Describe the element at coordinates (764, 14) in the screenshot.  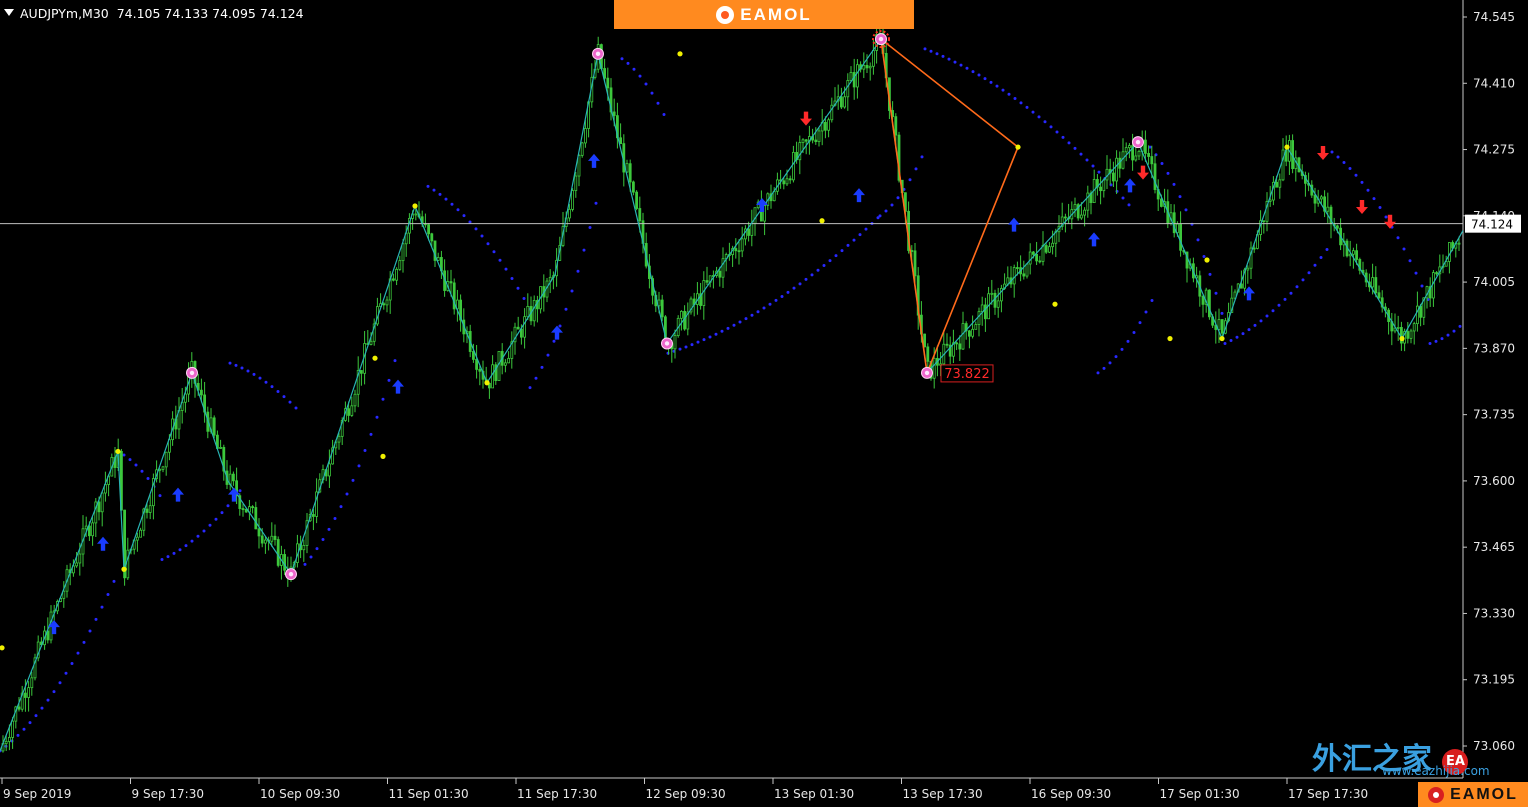
I see `brand-banner-top: EAMOL` at that location.